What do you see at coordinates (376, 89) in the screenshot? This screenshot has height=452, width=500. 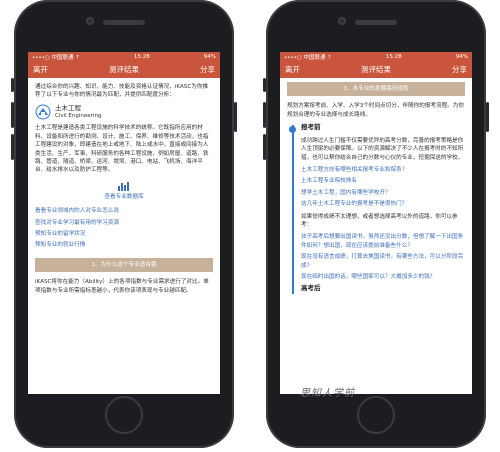 I see `section-header-plan: 3、本专业的发展路径规划` at bounding box center [376, 89].